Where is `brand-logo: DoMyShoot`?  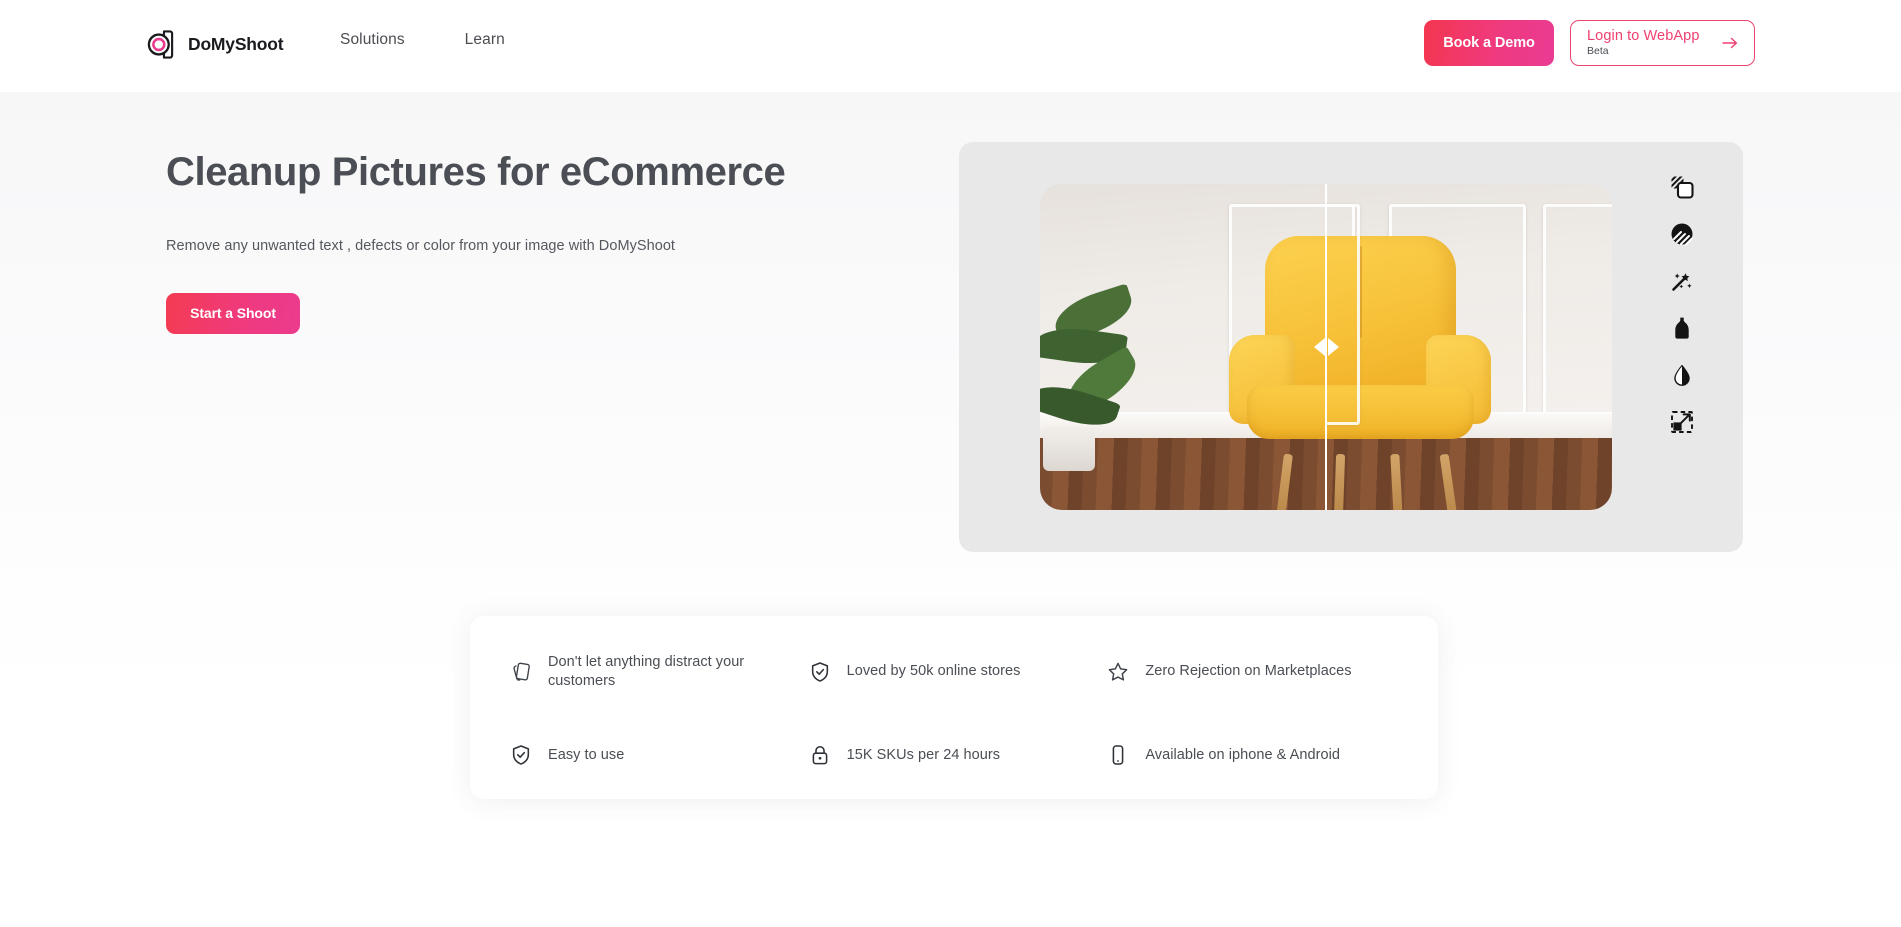
brand-logo: DoMyShoot is located at coordinates (215, 44).